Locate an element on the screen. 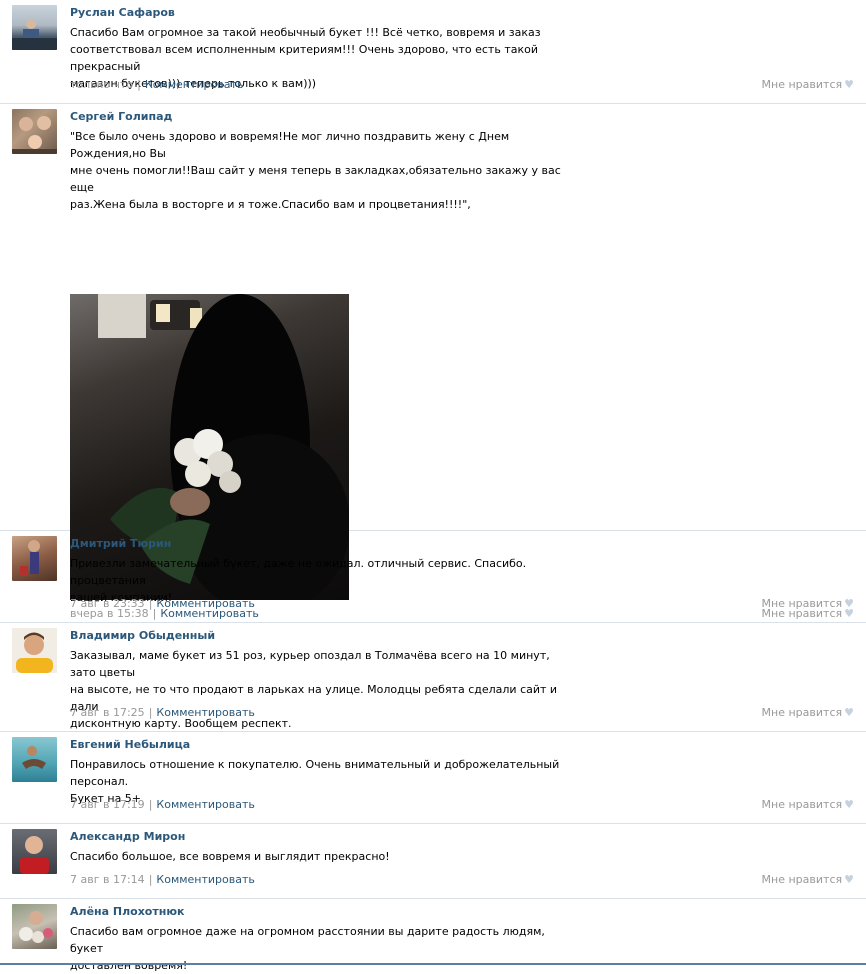 Image resolution: width=866 pixels, height=974 pixels. author-name: Алёна Плохотнюк is located at coordinates (127, 911).